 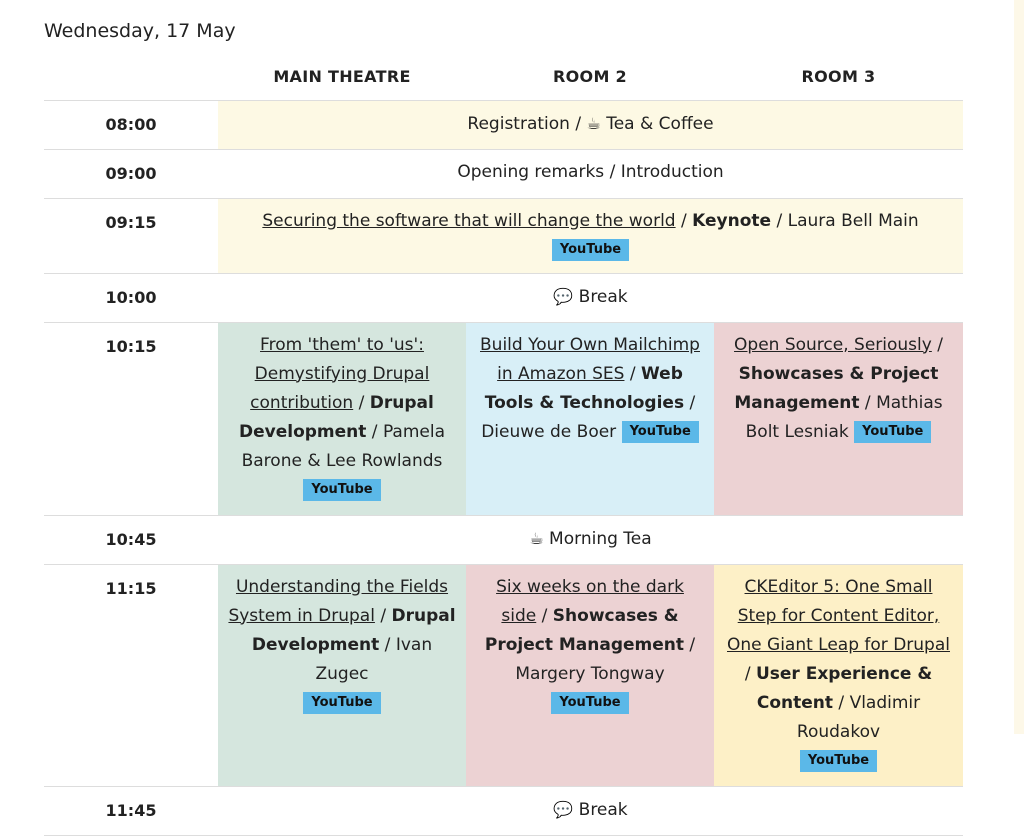 I want to click on time-cell: 09:15, so click(x=131, y=236).